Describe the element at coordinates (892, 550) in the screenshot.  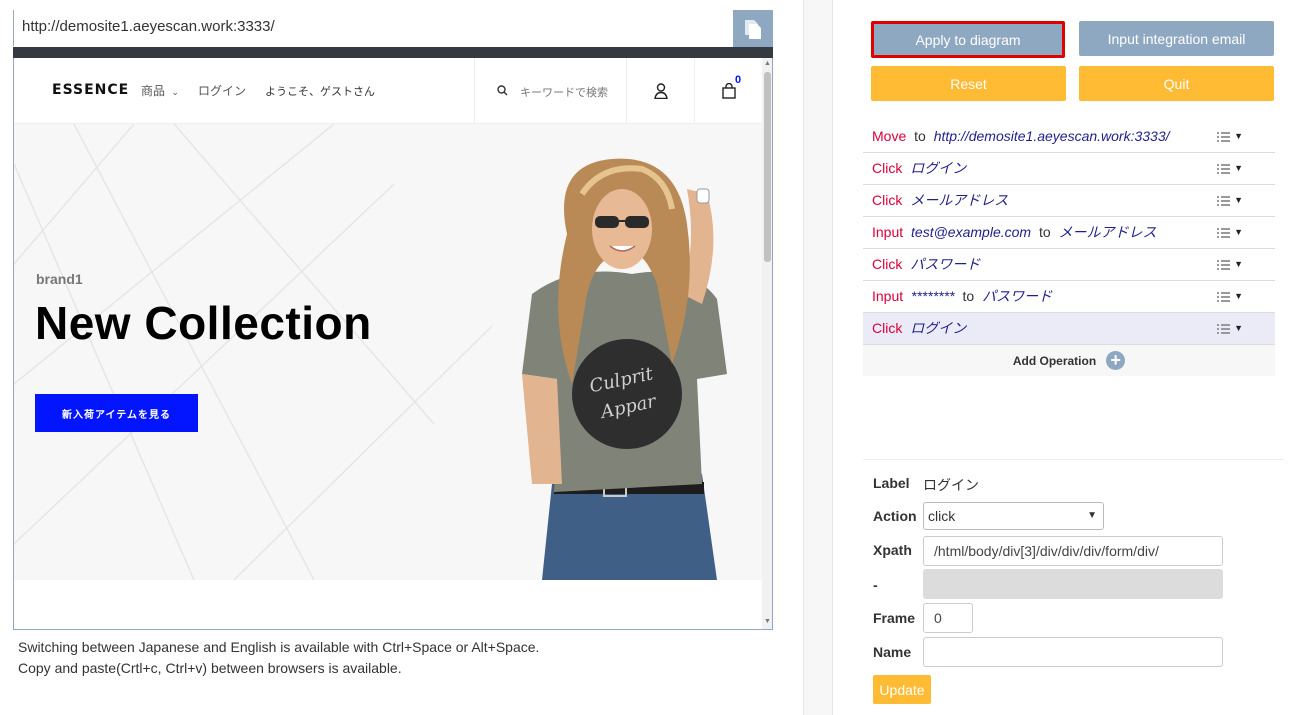
I see `xpath-field-title: Xpath` at that location.